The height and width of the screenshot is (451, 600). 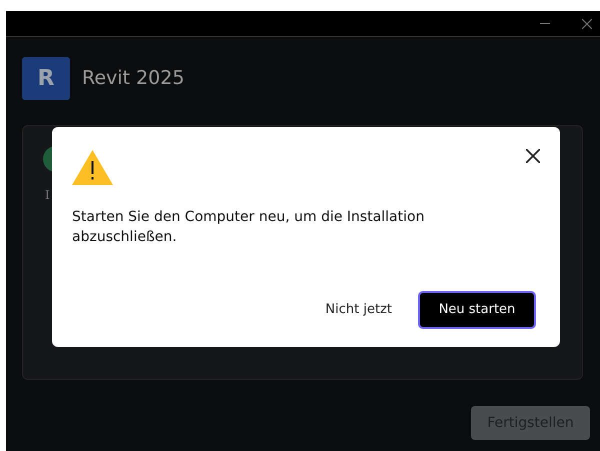 I want to click on dialog-message: Starten Sie den Computer neu, um die Installation abzuschließen., so click(x=249, y=227).